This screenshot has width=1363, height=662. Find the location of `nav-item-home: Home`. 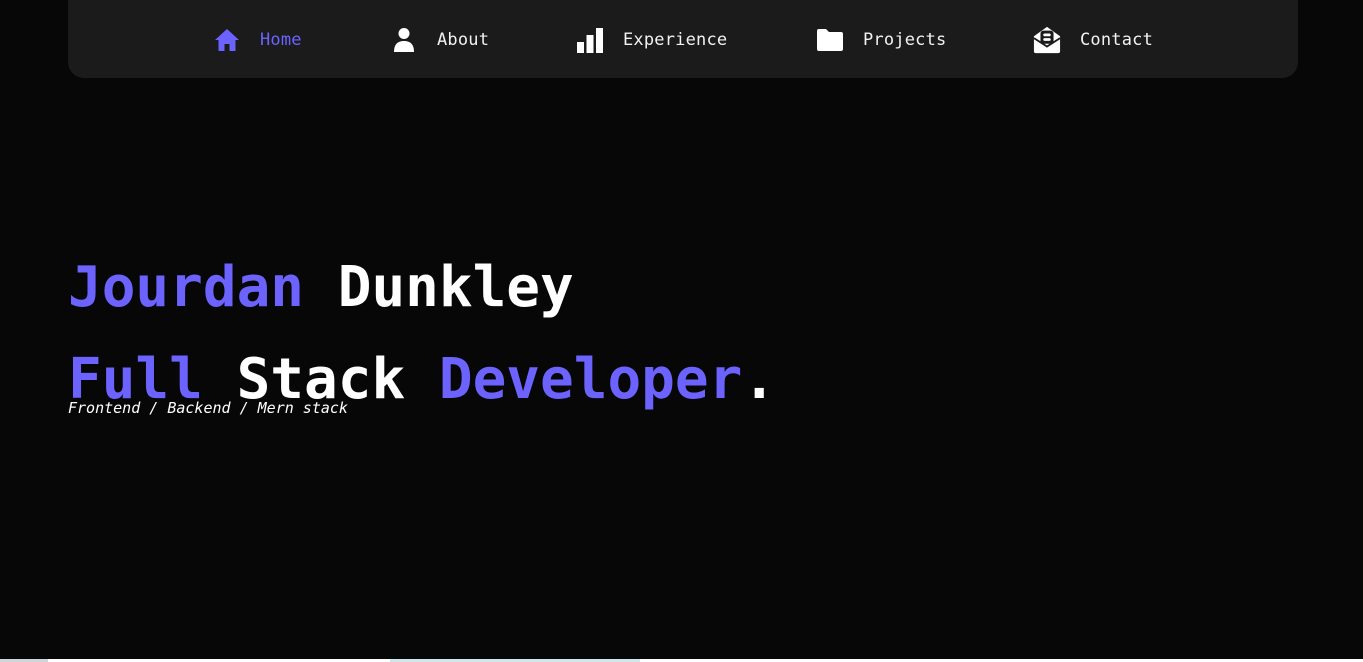

nav-item-home: Home is located at coordinates (257, 40).